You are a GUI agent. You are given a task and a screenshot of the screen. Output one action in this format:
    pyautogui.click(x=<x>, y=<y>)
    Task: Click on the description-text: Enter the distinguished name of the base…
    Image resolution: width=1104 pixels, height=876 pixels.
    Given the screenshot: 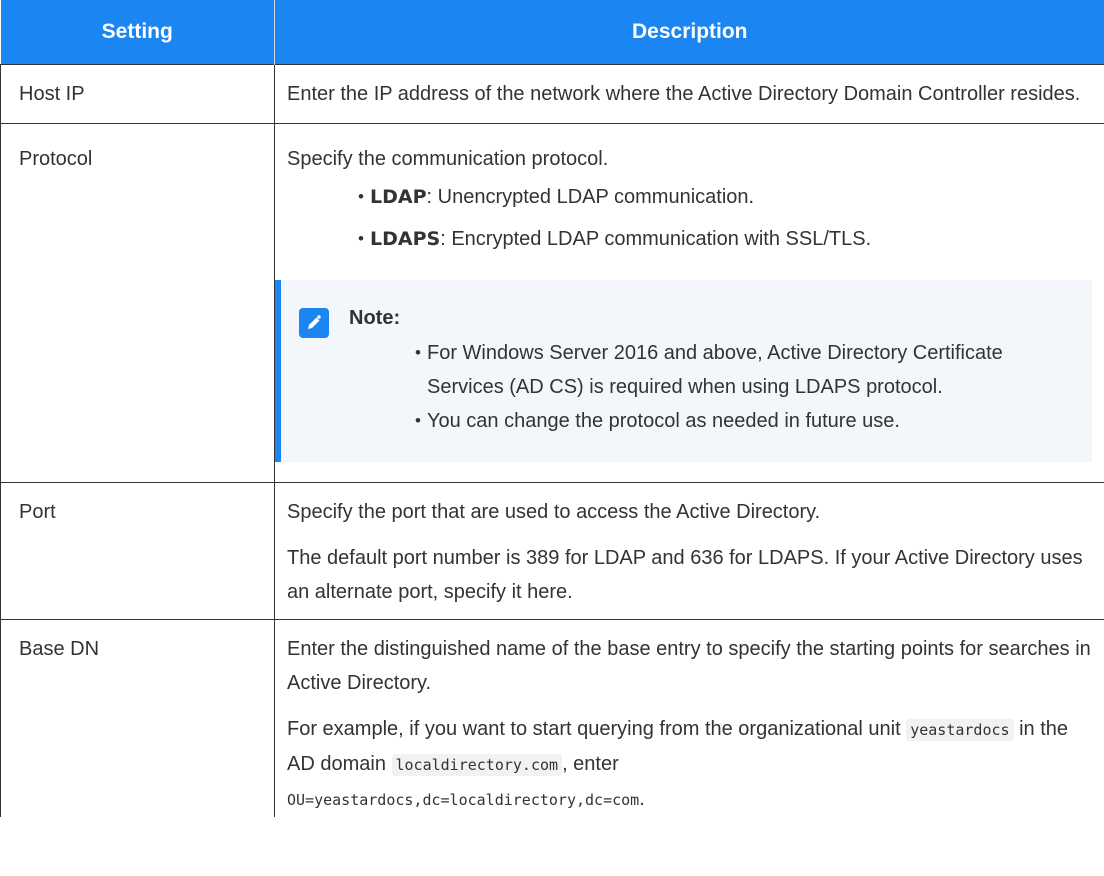 What is the action you would take?
    pyautogui.click(x=689, y=666)
    